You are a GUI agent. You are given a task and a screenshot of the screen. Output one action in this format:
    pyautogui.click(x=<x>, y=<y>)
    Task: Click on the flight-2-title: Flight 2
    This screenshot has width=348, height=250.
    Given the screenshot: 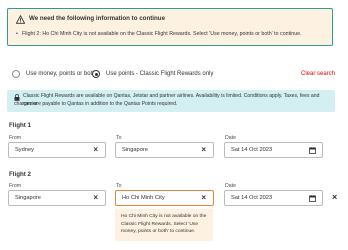 What is the action you would take?
    pyautogui.click(x=20, y=174)
    